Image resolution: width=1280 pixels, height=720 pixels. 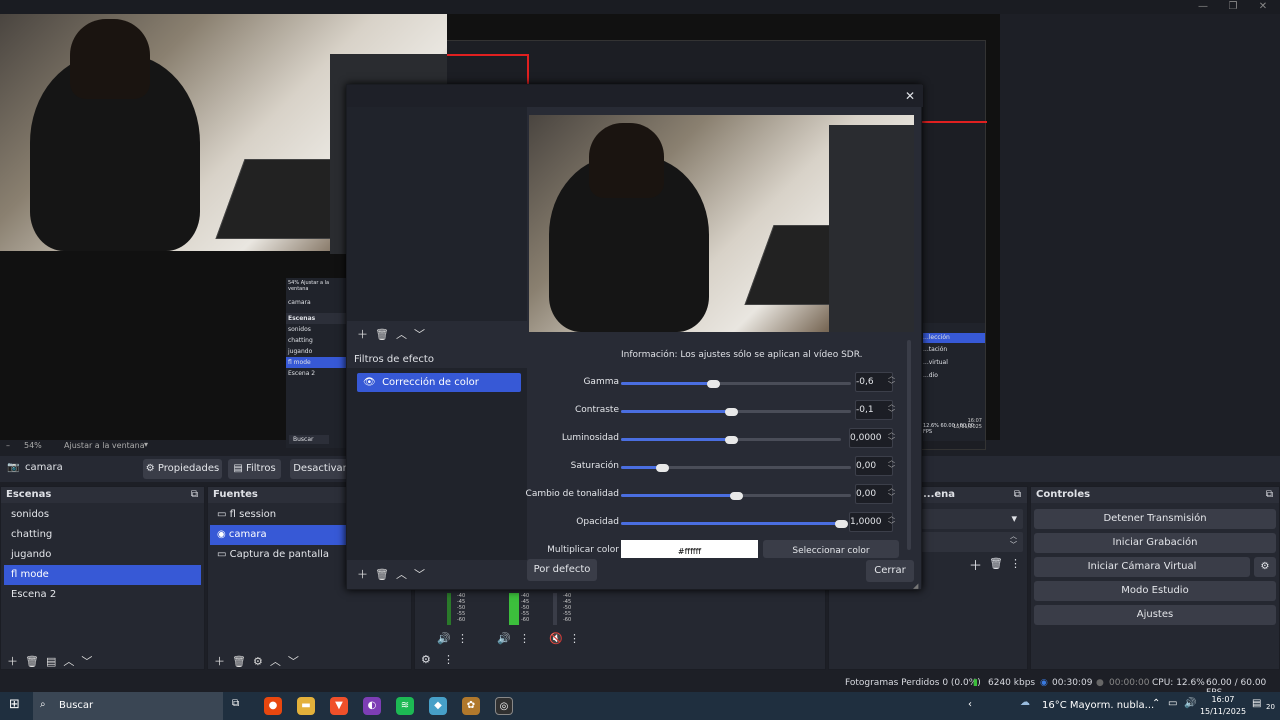 I want to click on office-app-icon: ●, so click(x=273, y=706).